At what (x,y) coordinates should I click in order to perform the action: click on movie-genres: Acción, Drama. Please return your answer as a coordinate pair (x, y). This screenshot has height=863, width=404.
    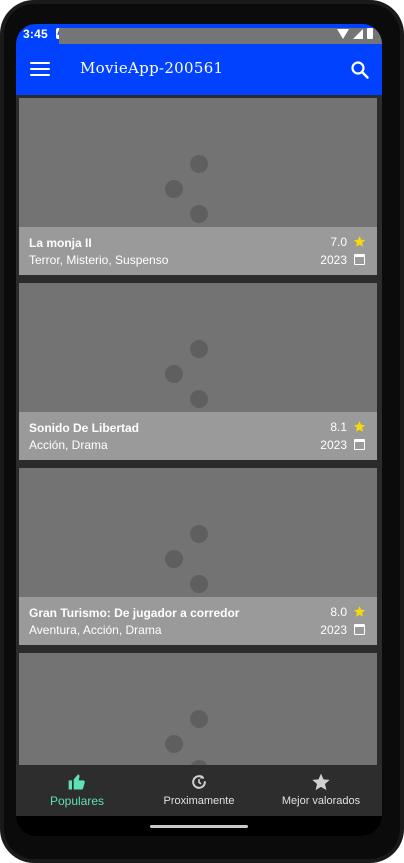
    Looking at the image, I should click on (68, 445).